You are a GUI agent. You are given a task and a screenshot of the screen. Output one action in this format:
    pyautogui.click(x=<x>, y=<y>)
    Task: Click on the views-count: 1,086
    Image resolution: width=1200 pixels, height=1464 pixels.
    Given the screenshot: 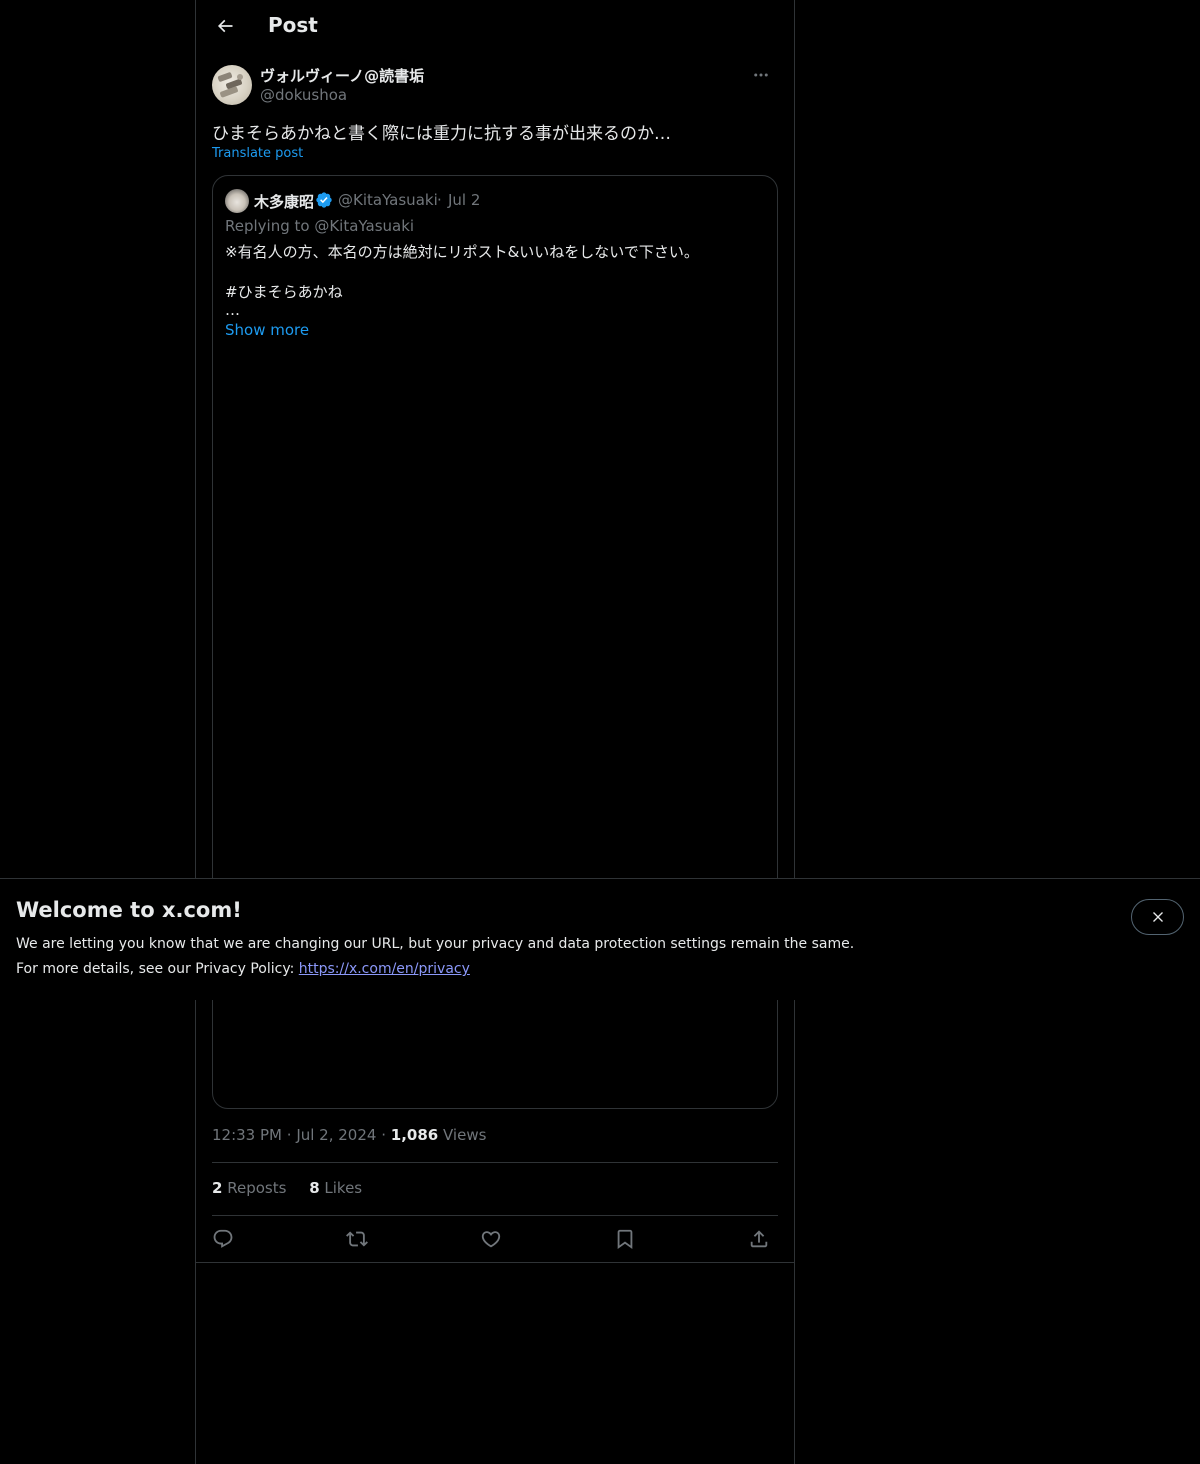 What is the action you would take?
    pyautogui.click(x=414, y=1135)
    